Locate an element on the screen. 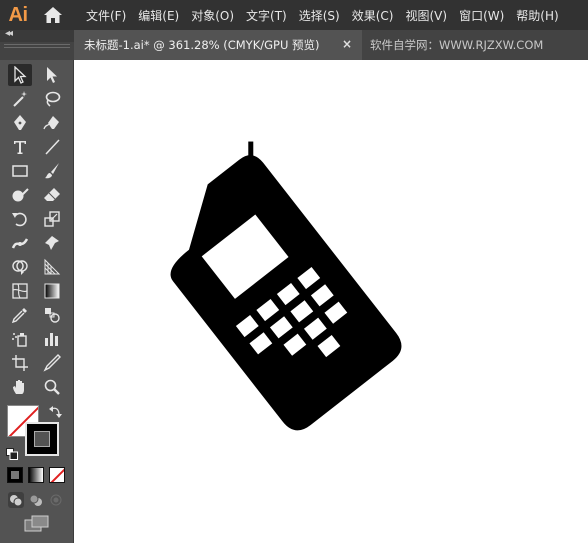 The height and width of the screenshot is (543, 588). gradient-tool is located at coordinates (52, 291).